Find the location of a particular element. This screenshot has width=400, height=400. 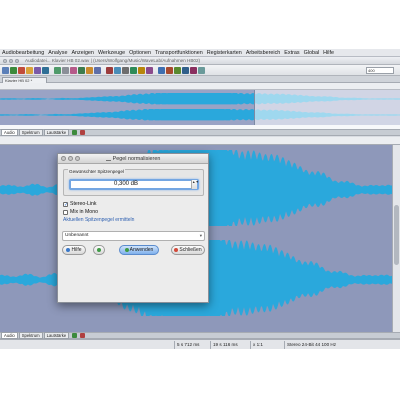

menu-item-6: Registerkarten is located at coordinates (224, 53).